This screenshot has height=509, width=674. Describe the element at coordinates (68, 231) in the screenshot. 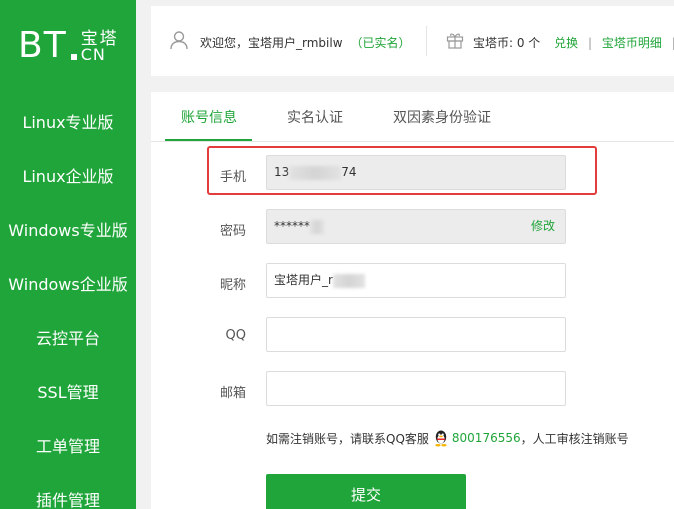

I see `sidebar-item-windows-pro: Windows专业版` at that location.